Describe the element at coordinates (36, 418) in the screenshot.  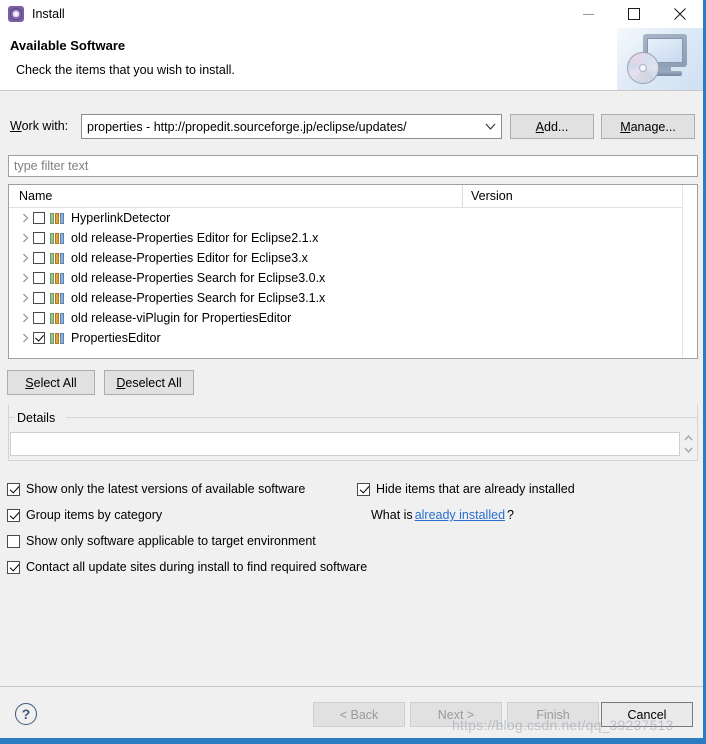
I see `details-legend: Details` at that location.